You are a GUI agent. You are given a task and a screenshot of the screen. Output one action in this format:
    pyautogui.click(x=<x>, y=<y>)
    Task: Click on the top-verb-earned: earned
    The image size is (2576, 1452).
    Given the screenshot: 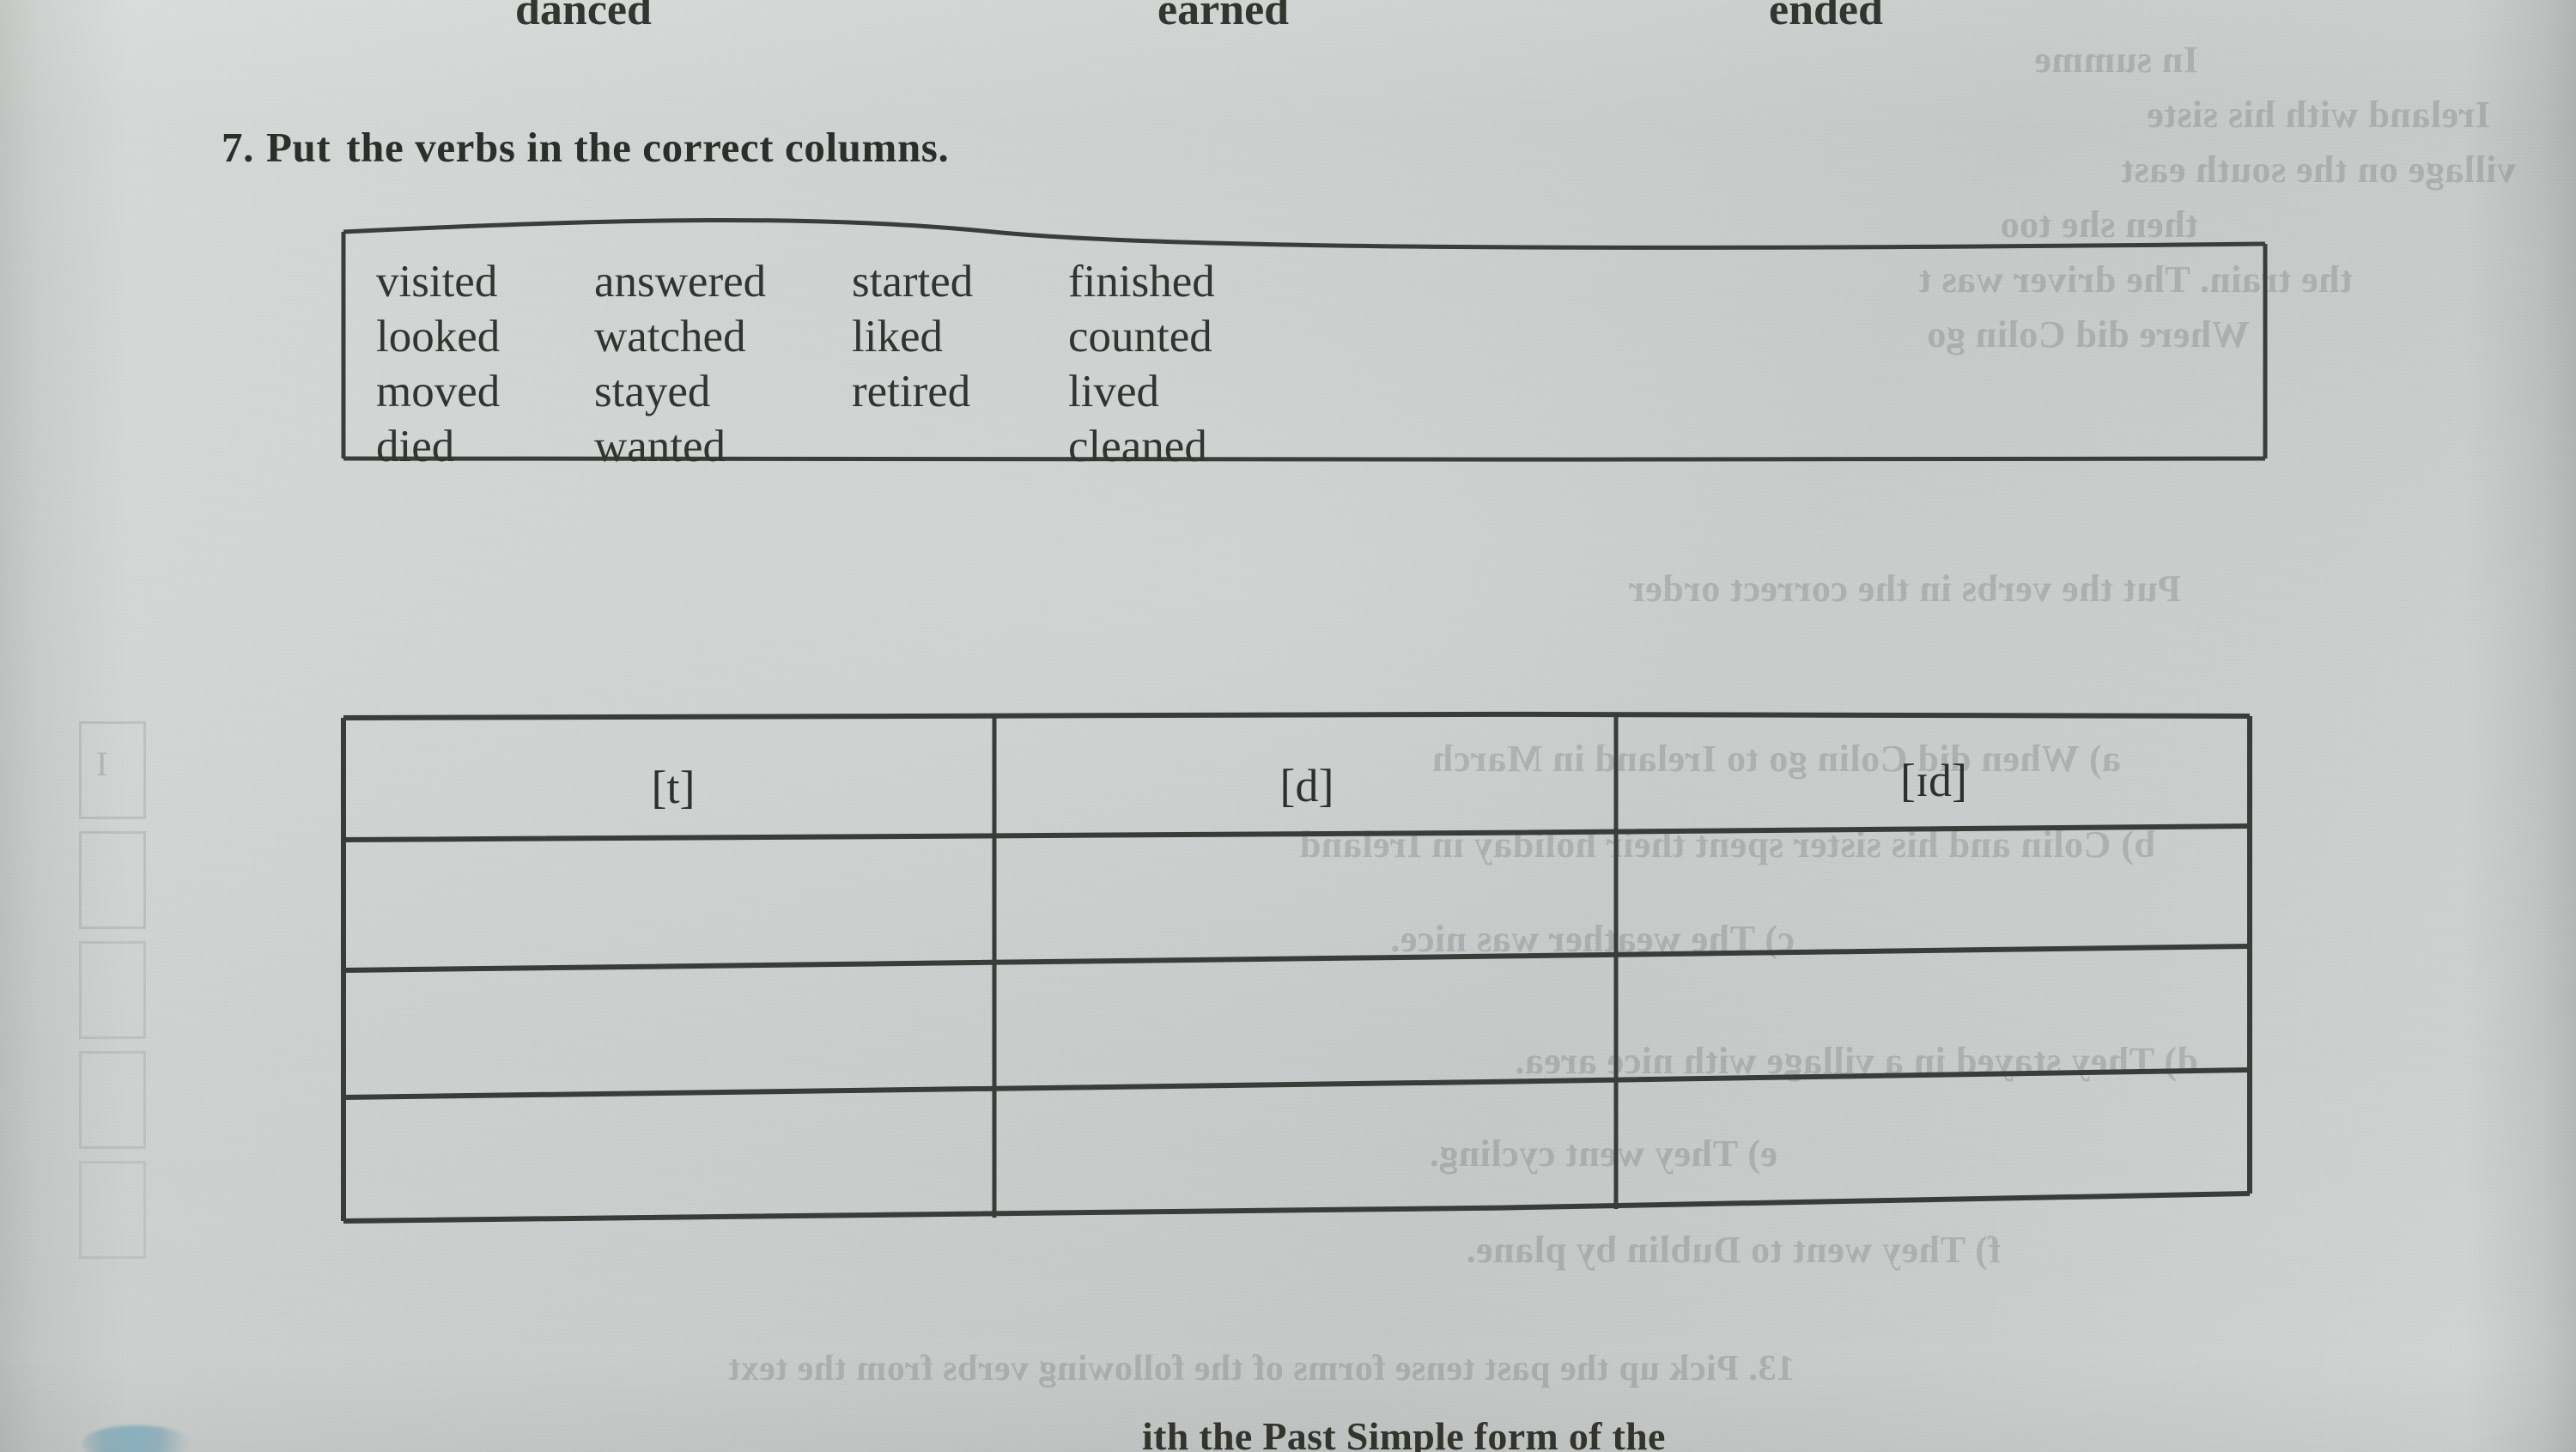 What is the action you would take?
    pyautogui.click(x=1224, y=17)
    